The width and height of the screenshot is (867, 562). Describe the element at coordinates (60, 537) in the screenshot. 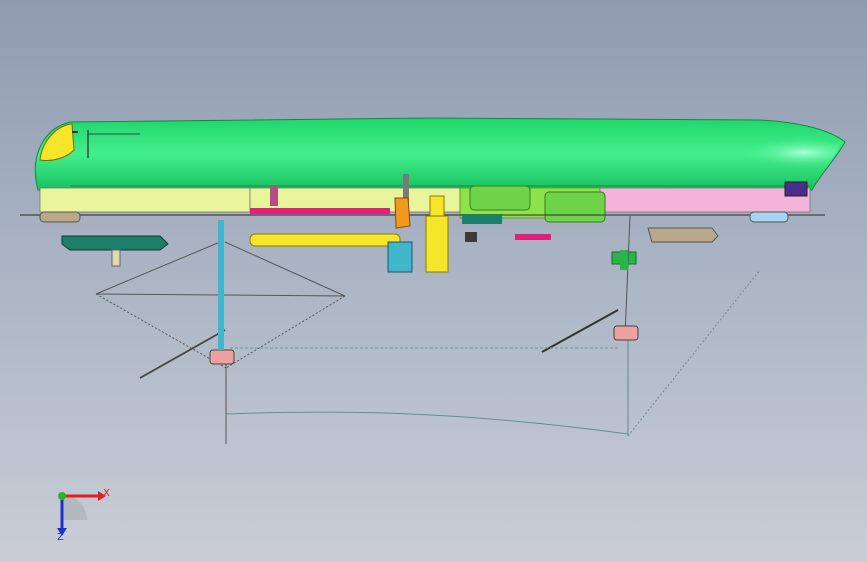

I see `z-axis-label: Z` at that location.